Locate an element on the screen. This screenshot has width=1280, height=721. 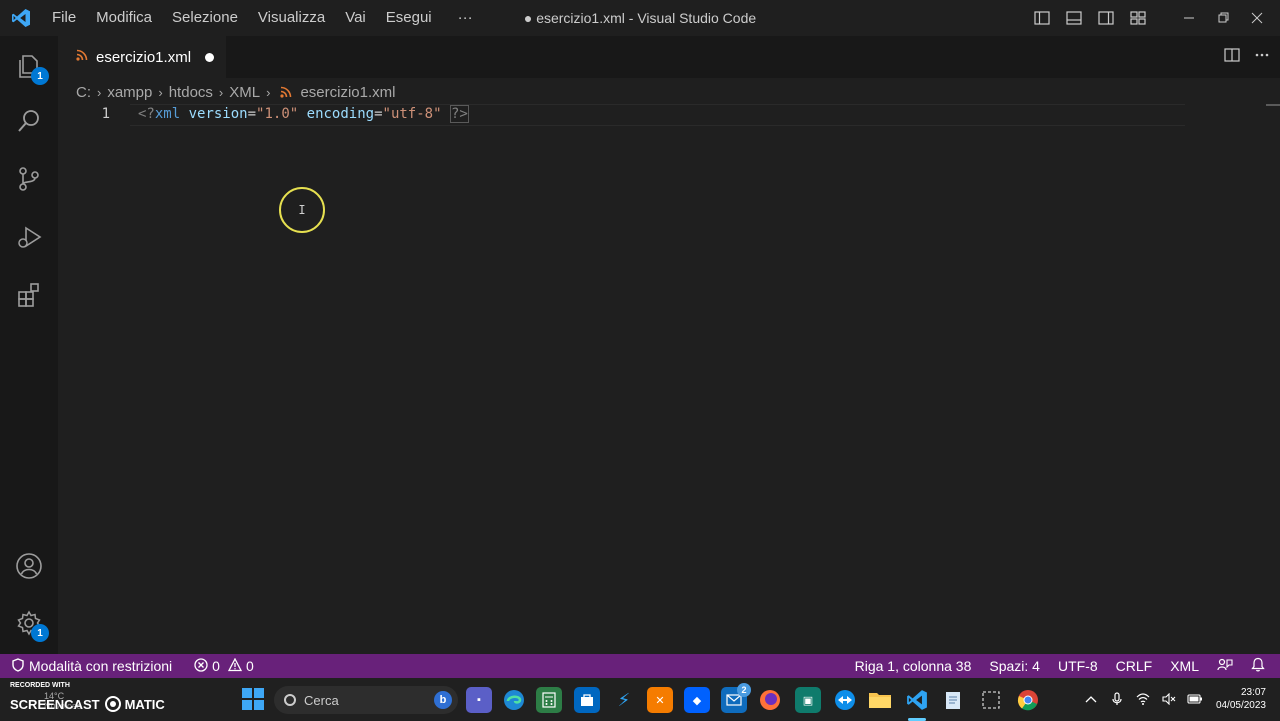
window-title: ● esercizio1.xml - Visual Studio Code is located at coordinates (640, 18).